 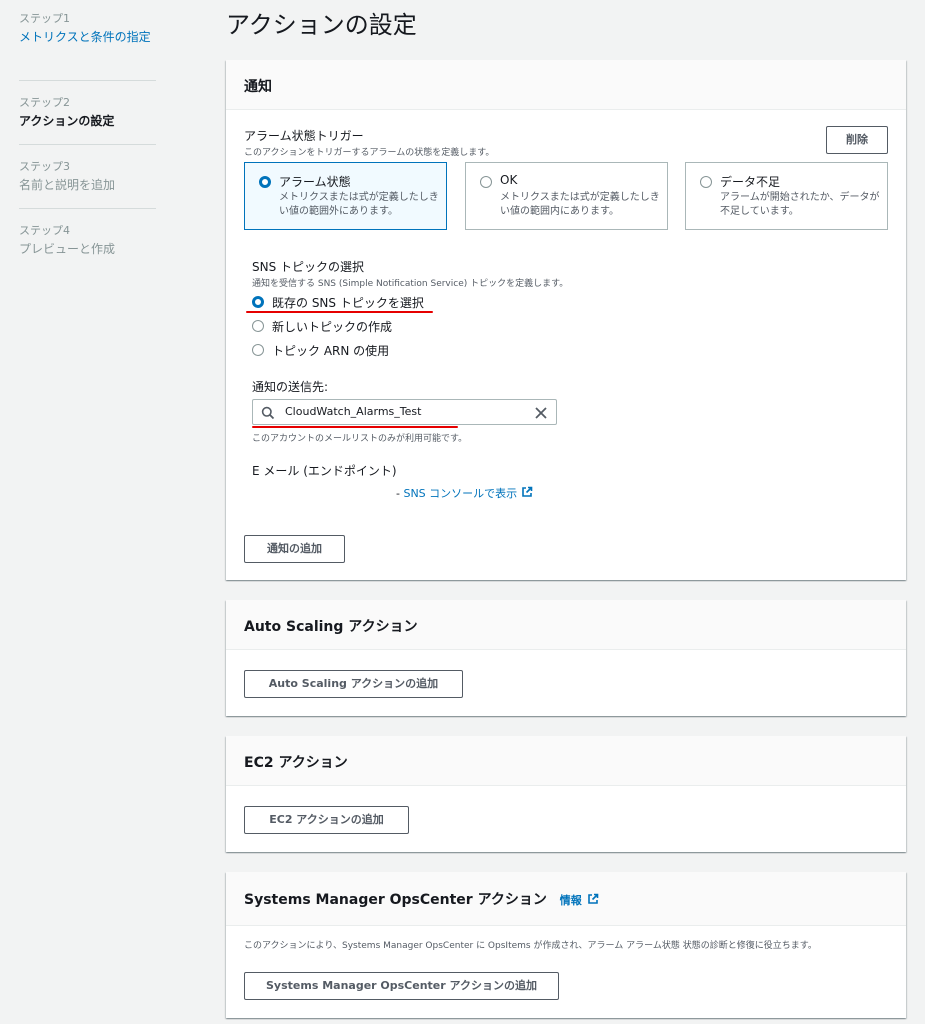 What do you see at coordinates (369, 153) in the screenshot?
I see `alarm-trigger-desc: このアクションをトリガーするアラームの状態を定義します。` at bounding box center [369, 153].